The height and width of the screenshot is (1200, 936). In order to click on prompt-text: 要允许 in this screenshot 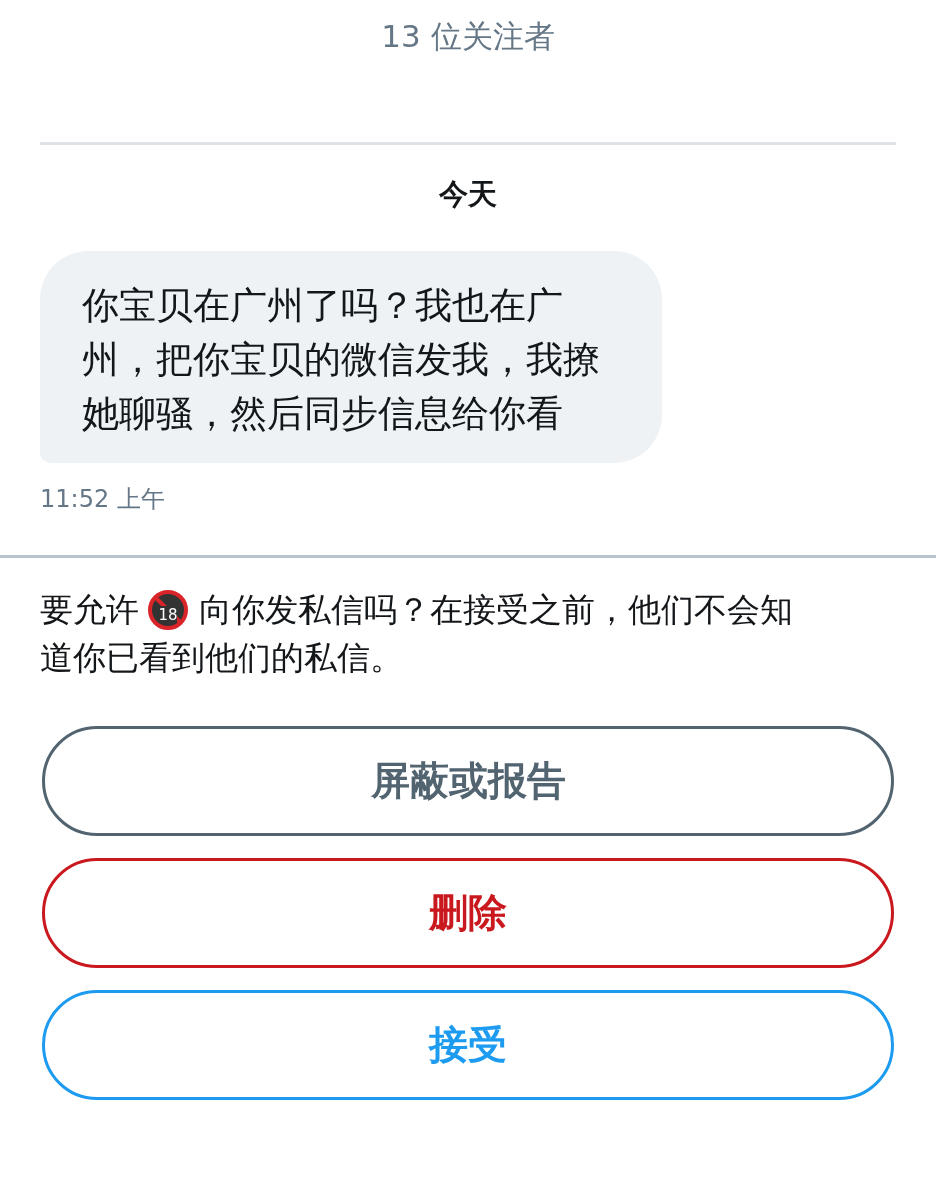, I will do `click(89, 610)`.